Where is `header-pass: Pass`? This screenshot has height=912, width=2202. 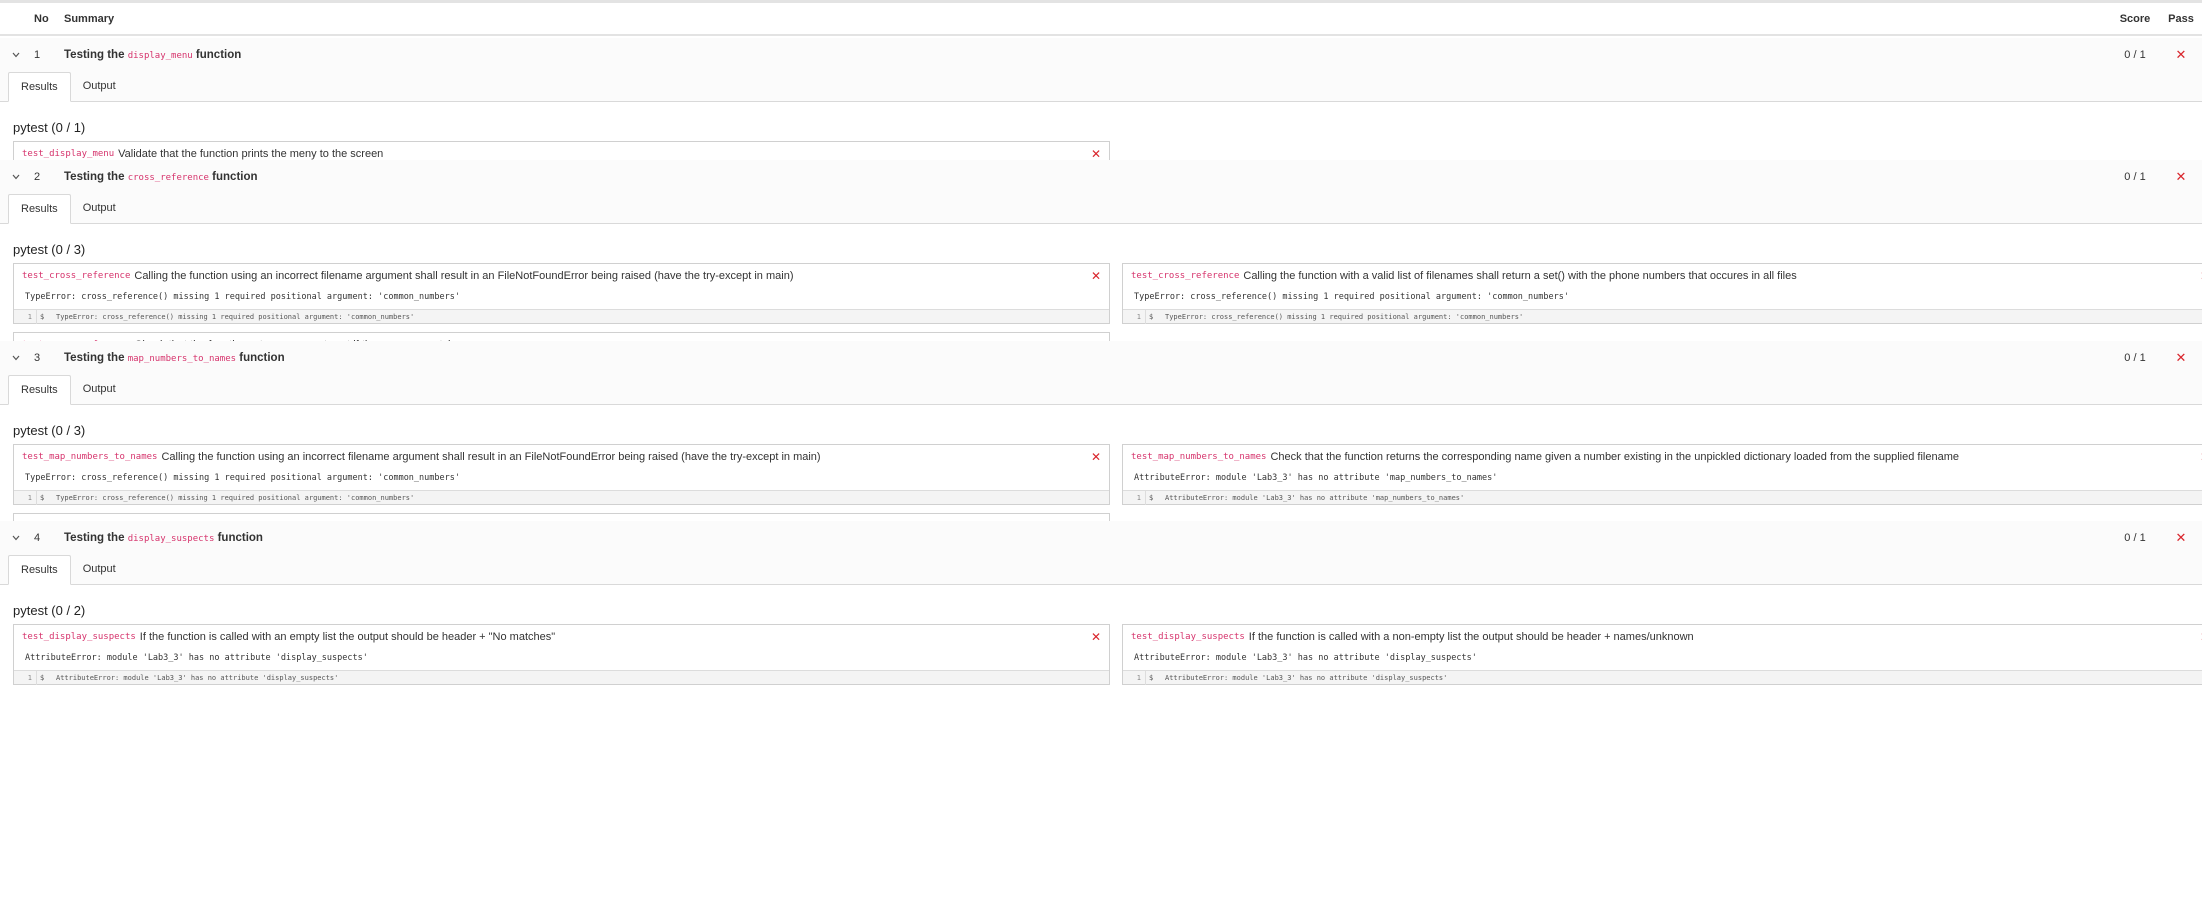
header-pass: Pass is located at coordinates (2181, 18).